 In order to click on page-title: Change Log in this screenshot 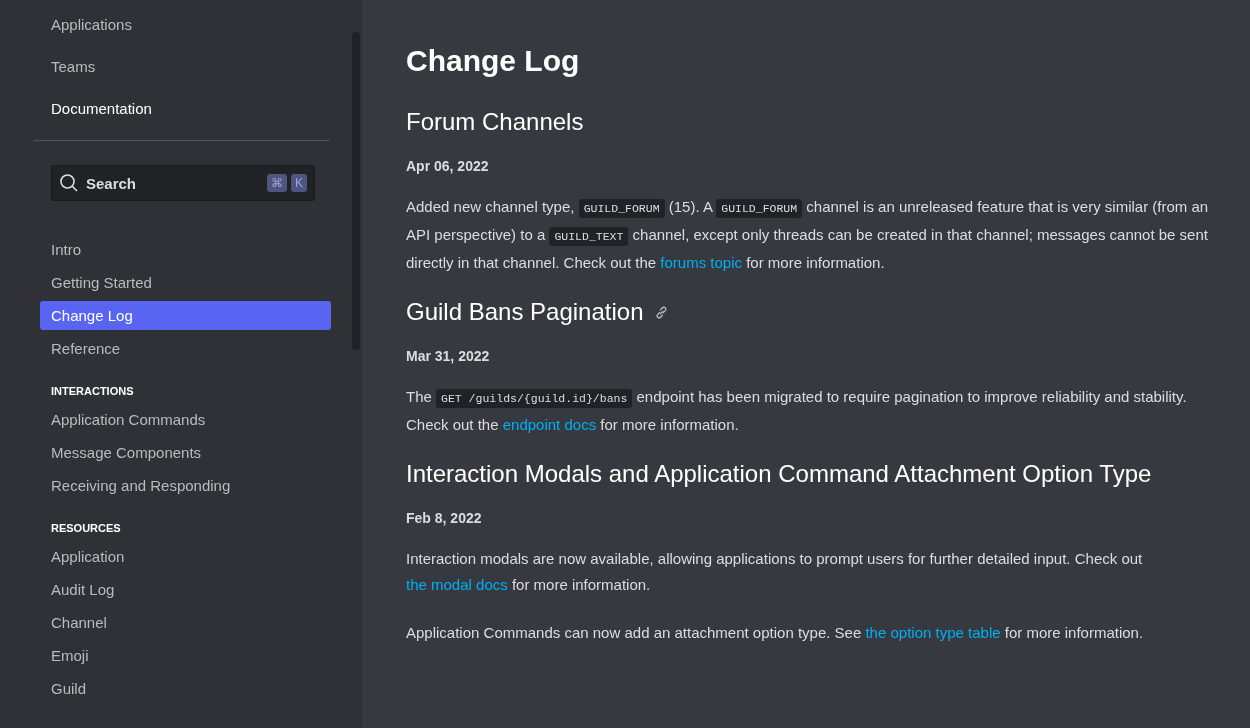, I will do `click(493, 61)`.